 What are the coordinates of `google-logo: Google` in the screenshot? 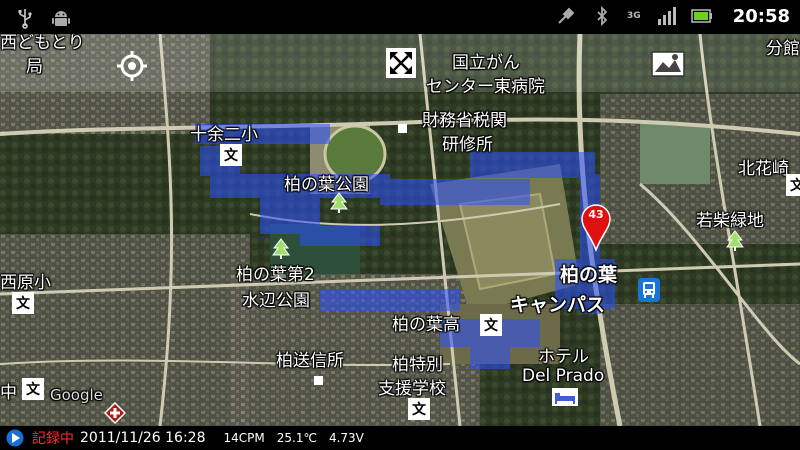 It's located at (76, 395).